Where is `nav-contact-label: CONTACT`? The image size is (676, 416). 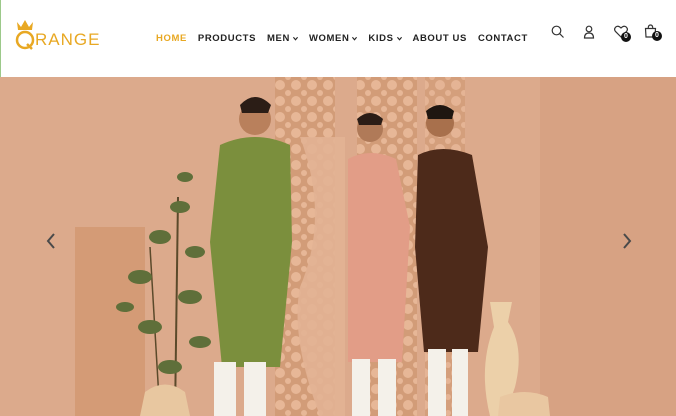 nav-contact-label: CONTACT is located at coordinates (502, 38).